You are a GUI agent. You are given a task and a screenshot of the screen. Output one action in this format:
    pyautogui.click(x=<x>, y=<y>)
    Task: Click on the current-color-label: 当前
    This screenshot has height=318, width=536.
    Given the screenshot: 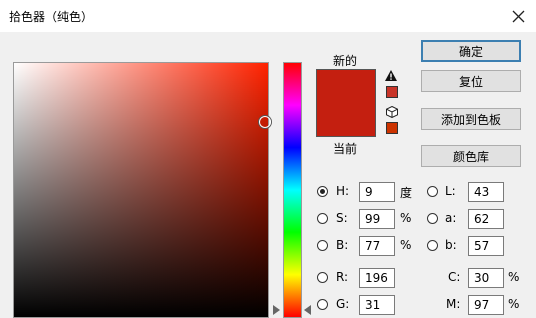 What is the action you would take?
    pyautogui.click(x=345, y=149)
    